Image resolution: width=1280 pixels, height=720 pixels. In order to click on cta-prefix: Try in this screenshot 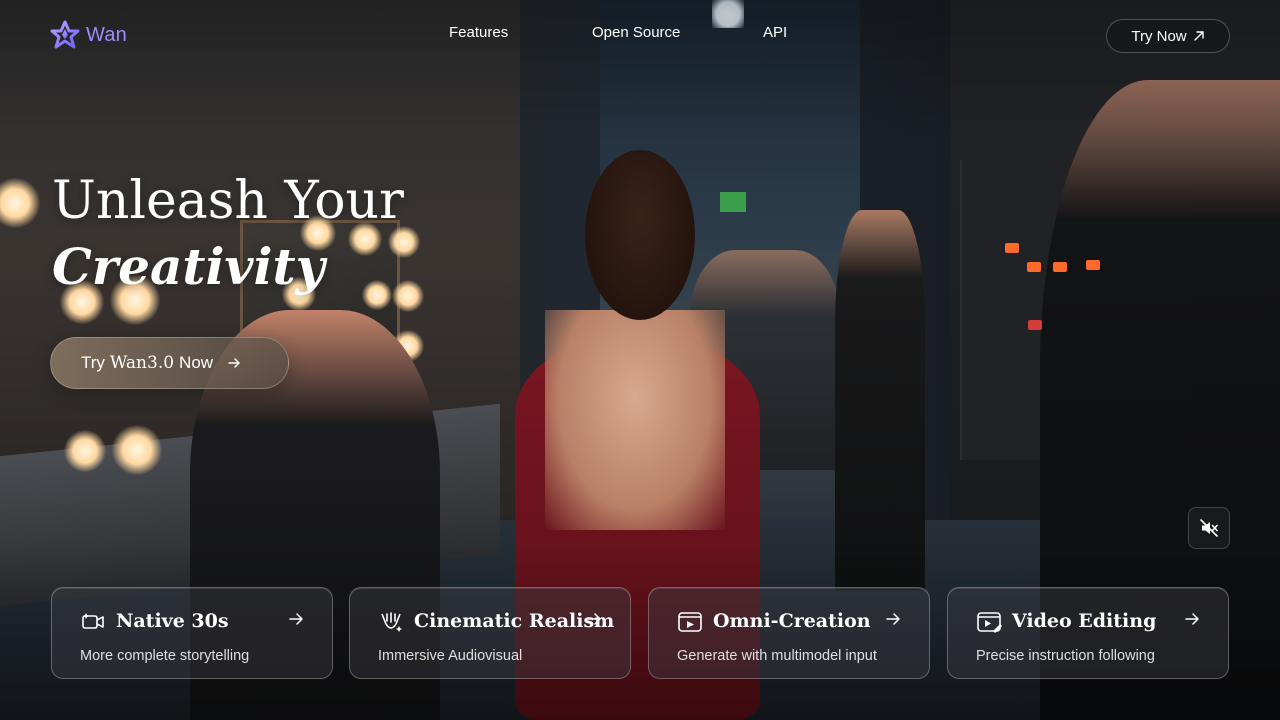, I will do `click(93, 362)`.